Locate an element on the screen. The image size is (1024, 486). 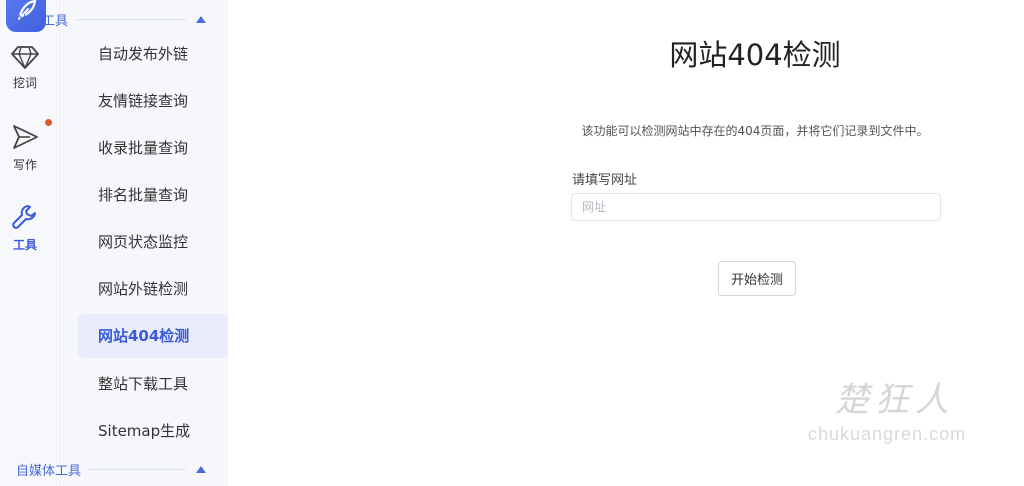
page-description: 该功能可以检测网站中存在的404页面，并将它们记录到文件中。 is located at coordinates (755, 131).